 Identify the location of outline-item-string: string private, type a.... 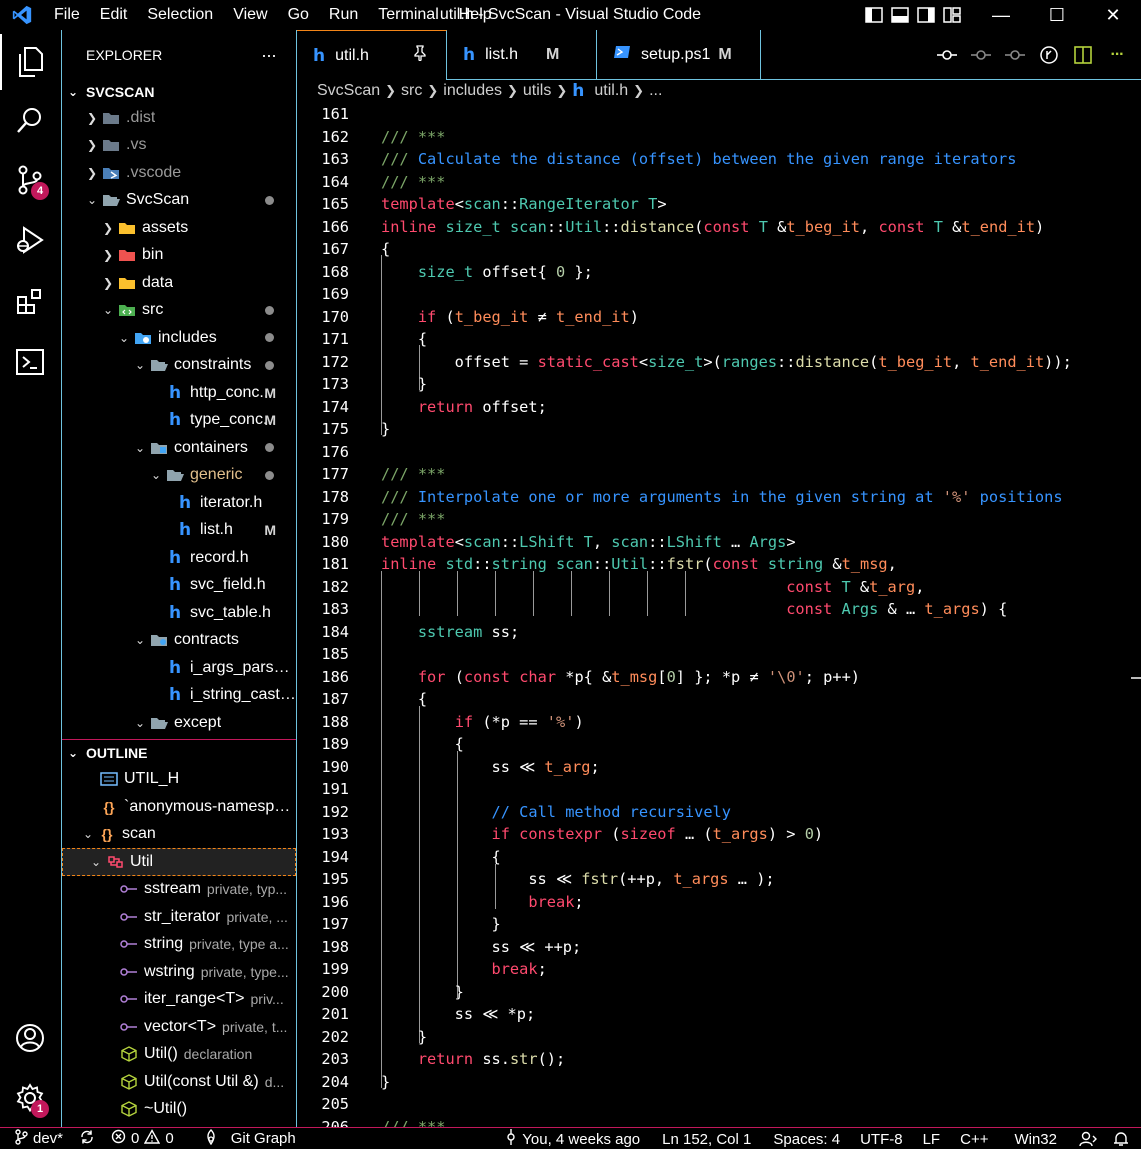
(179, 945).